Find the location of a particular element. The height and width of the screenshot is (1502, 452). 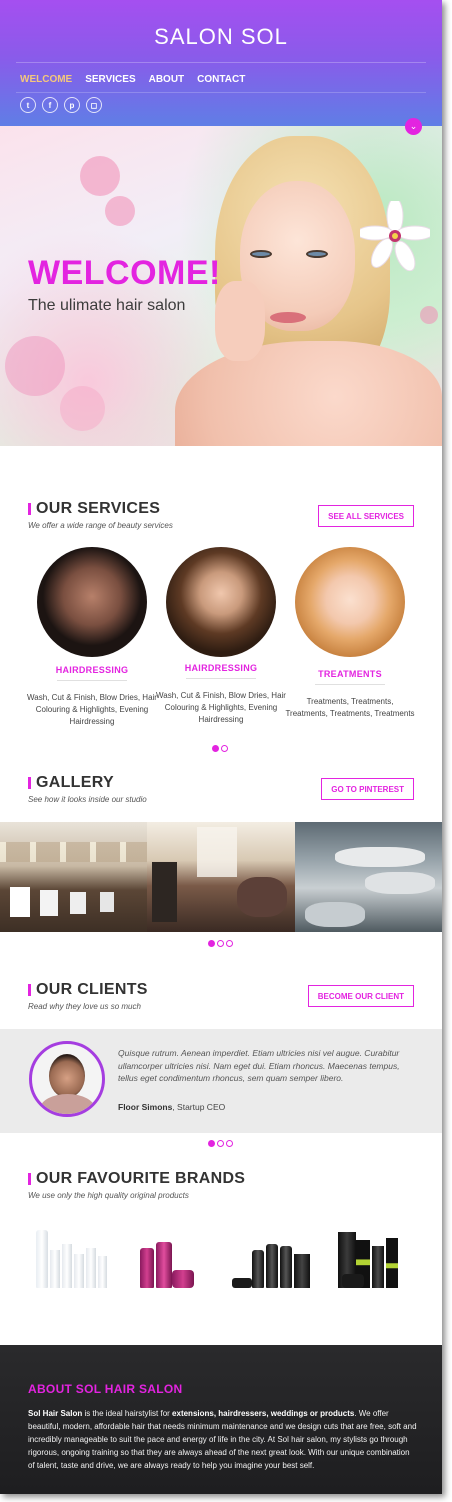

services-carousel-dots is located at coordinates (220, 748).